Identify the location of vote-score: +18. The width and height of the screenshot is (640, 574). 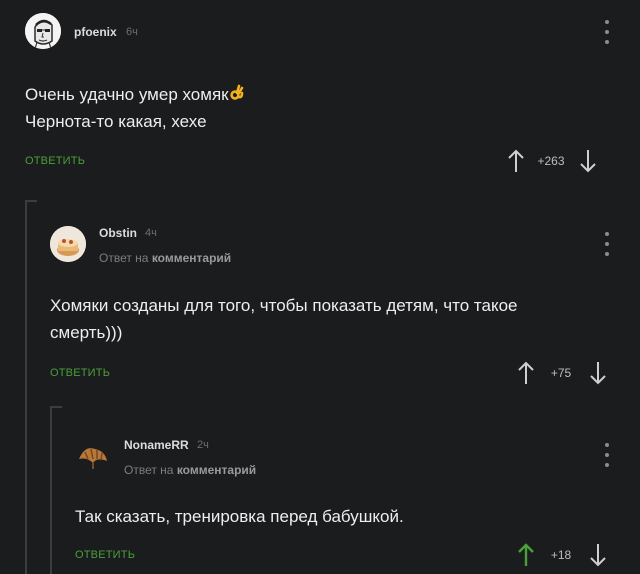
(561, 555).